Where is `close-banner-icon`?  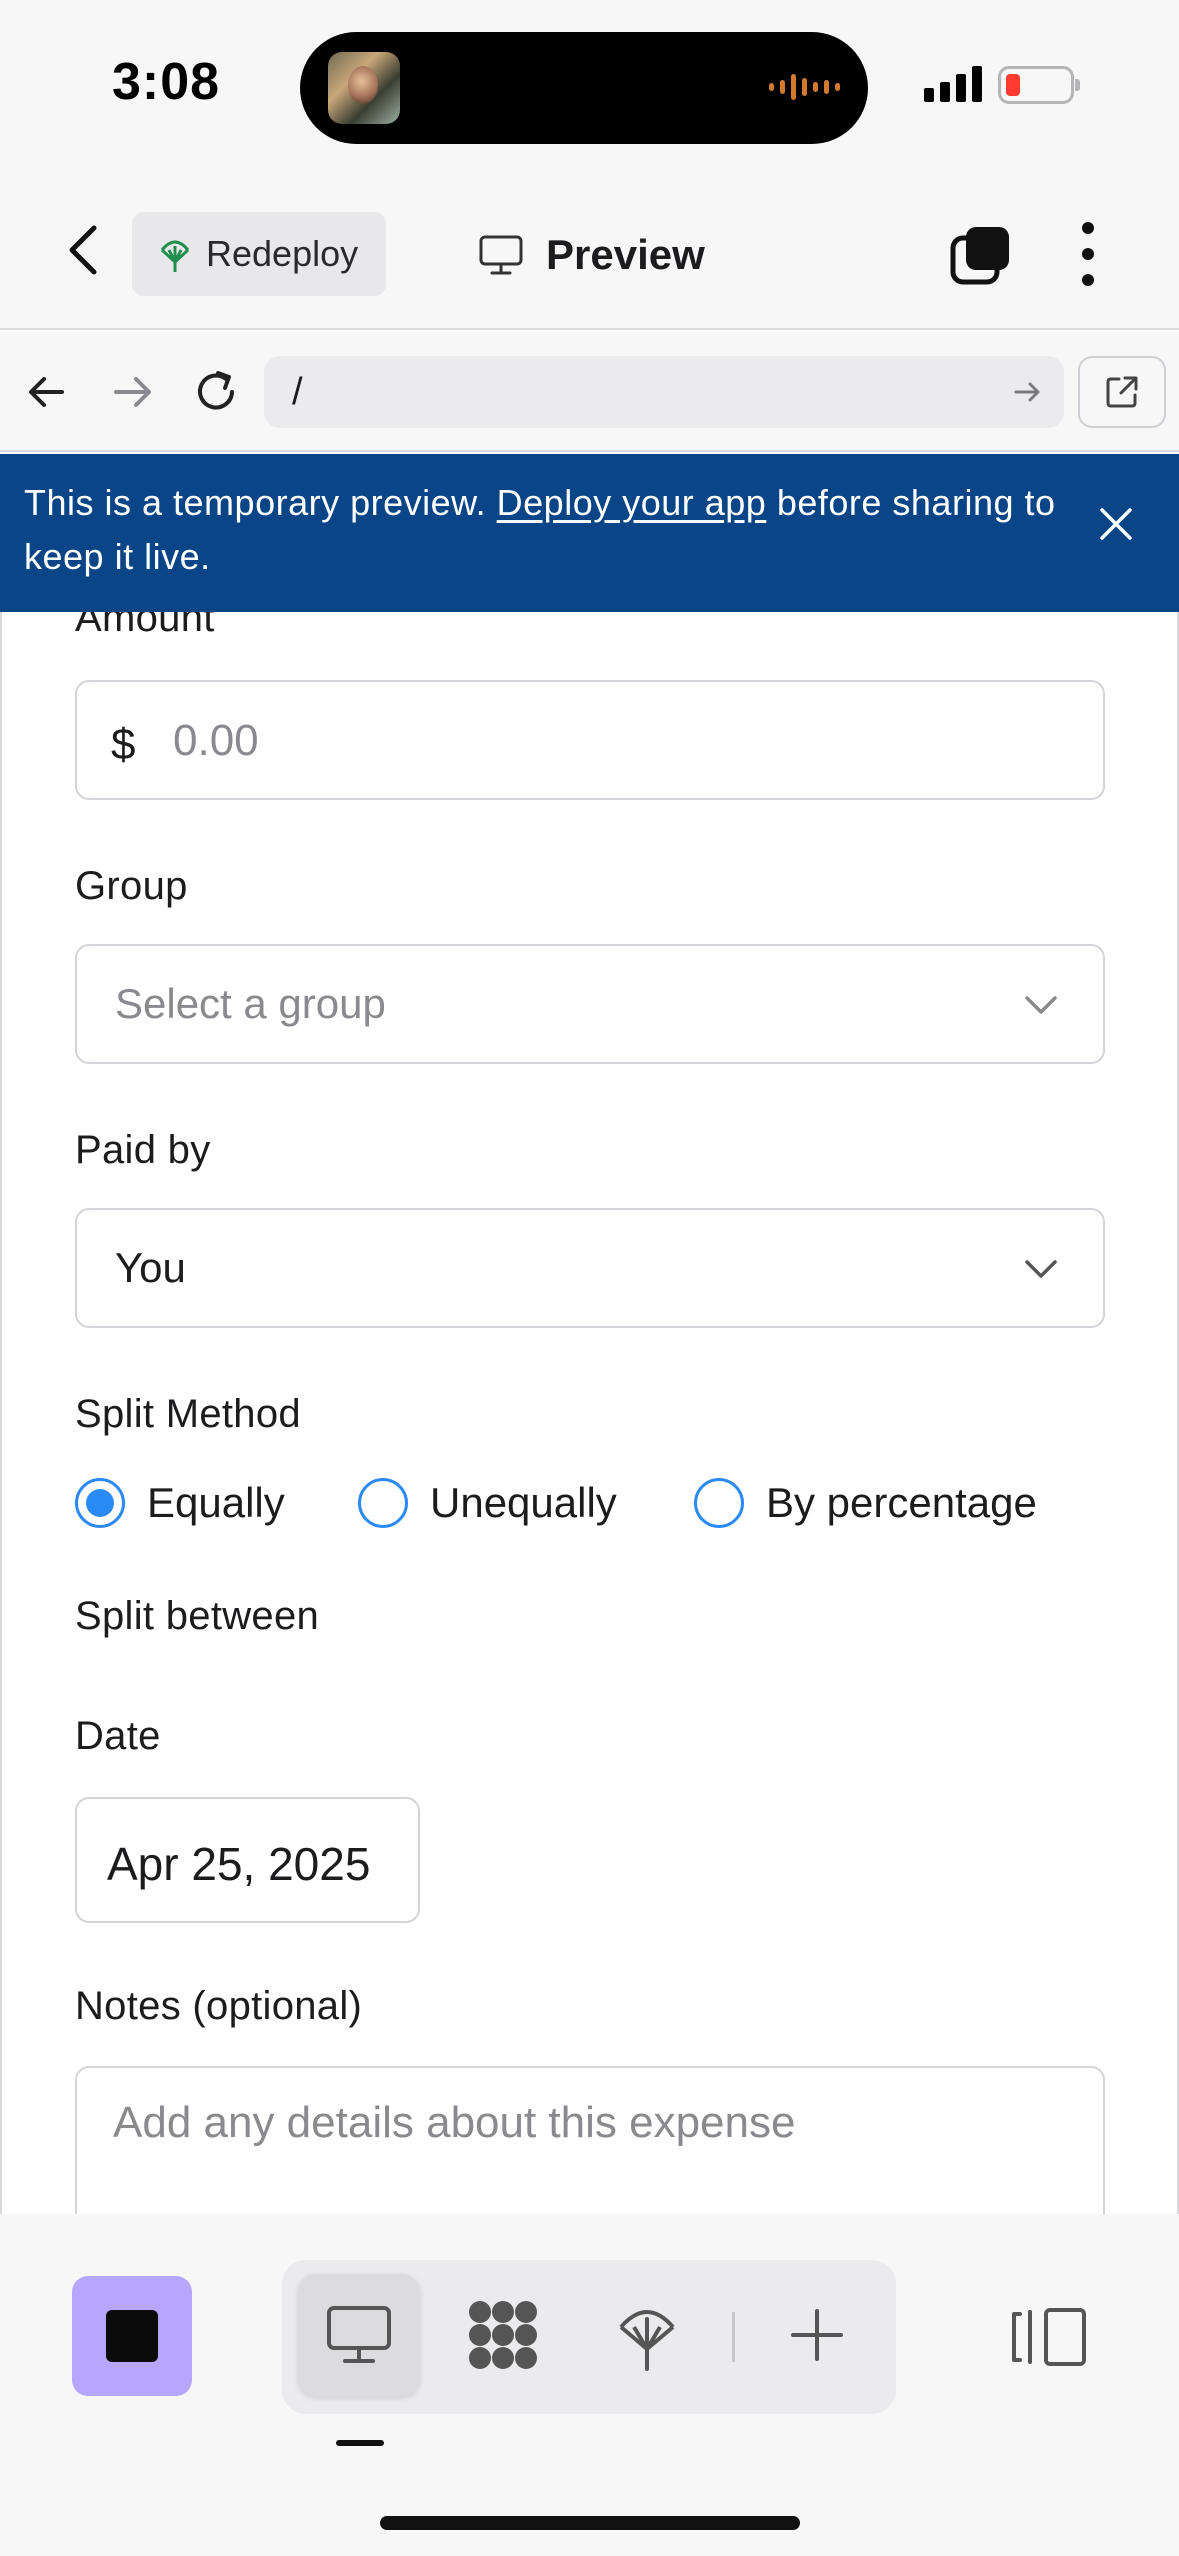
close-banner-icon is located at coordinates (1116, 524).